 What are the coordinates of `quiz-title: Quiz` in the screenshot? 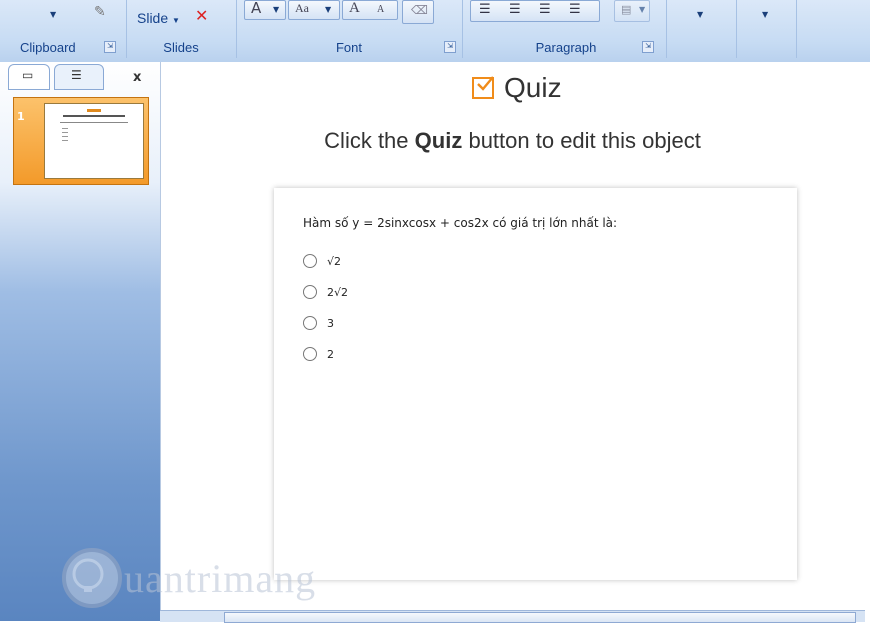 It's located at (517, 88).